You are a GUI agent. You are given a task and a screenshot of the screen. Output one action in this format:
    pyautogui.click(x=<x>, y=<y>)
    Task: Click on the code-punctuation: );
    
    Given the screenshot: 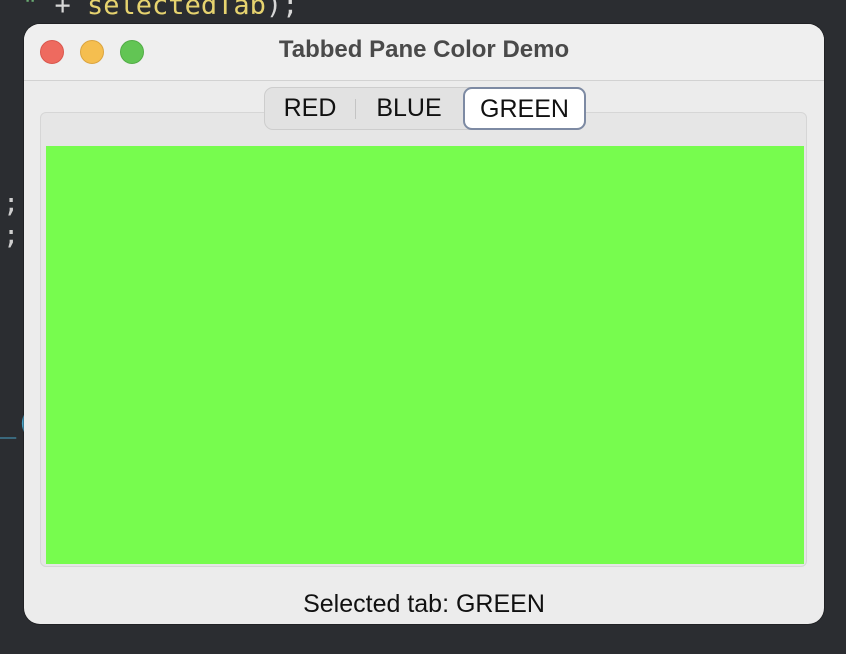 What is the action you would take?
    pyautogui.click(x=282, y=10)
    